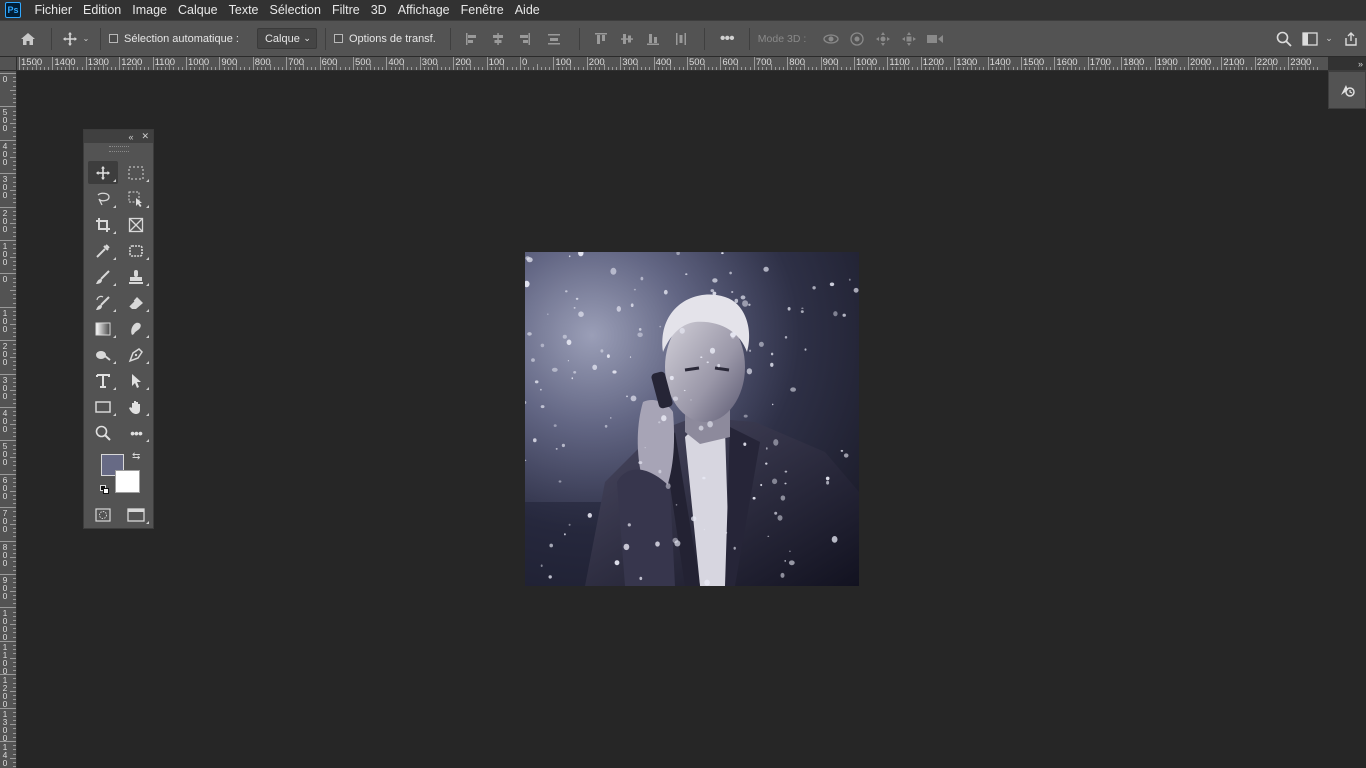 This screenshot has height=768, width=1366. I want to click on menu-edition: Edition, so click(102, 10).